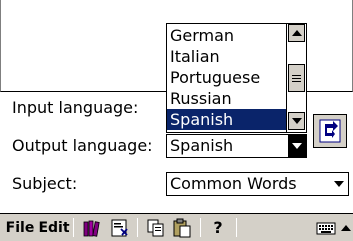  I want to click on list-item: Russian, so click(226, 98).